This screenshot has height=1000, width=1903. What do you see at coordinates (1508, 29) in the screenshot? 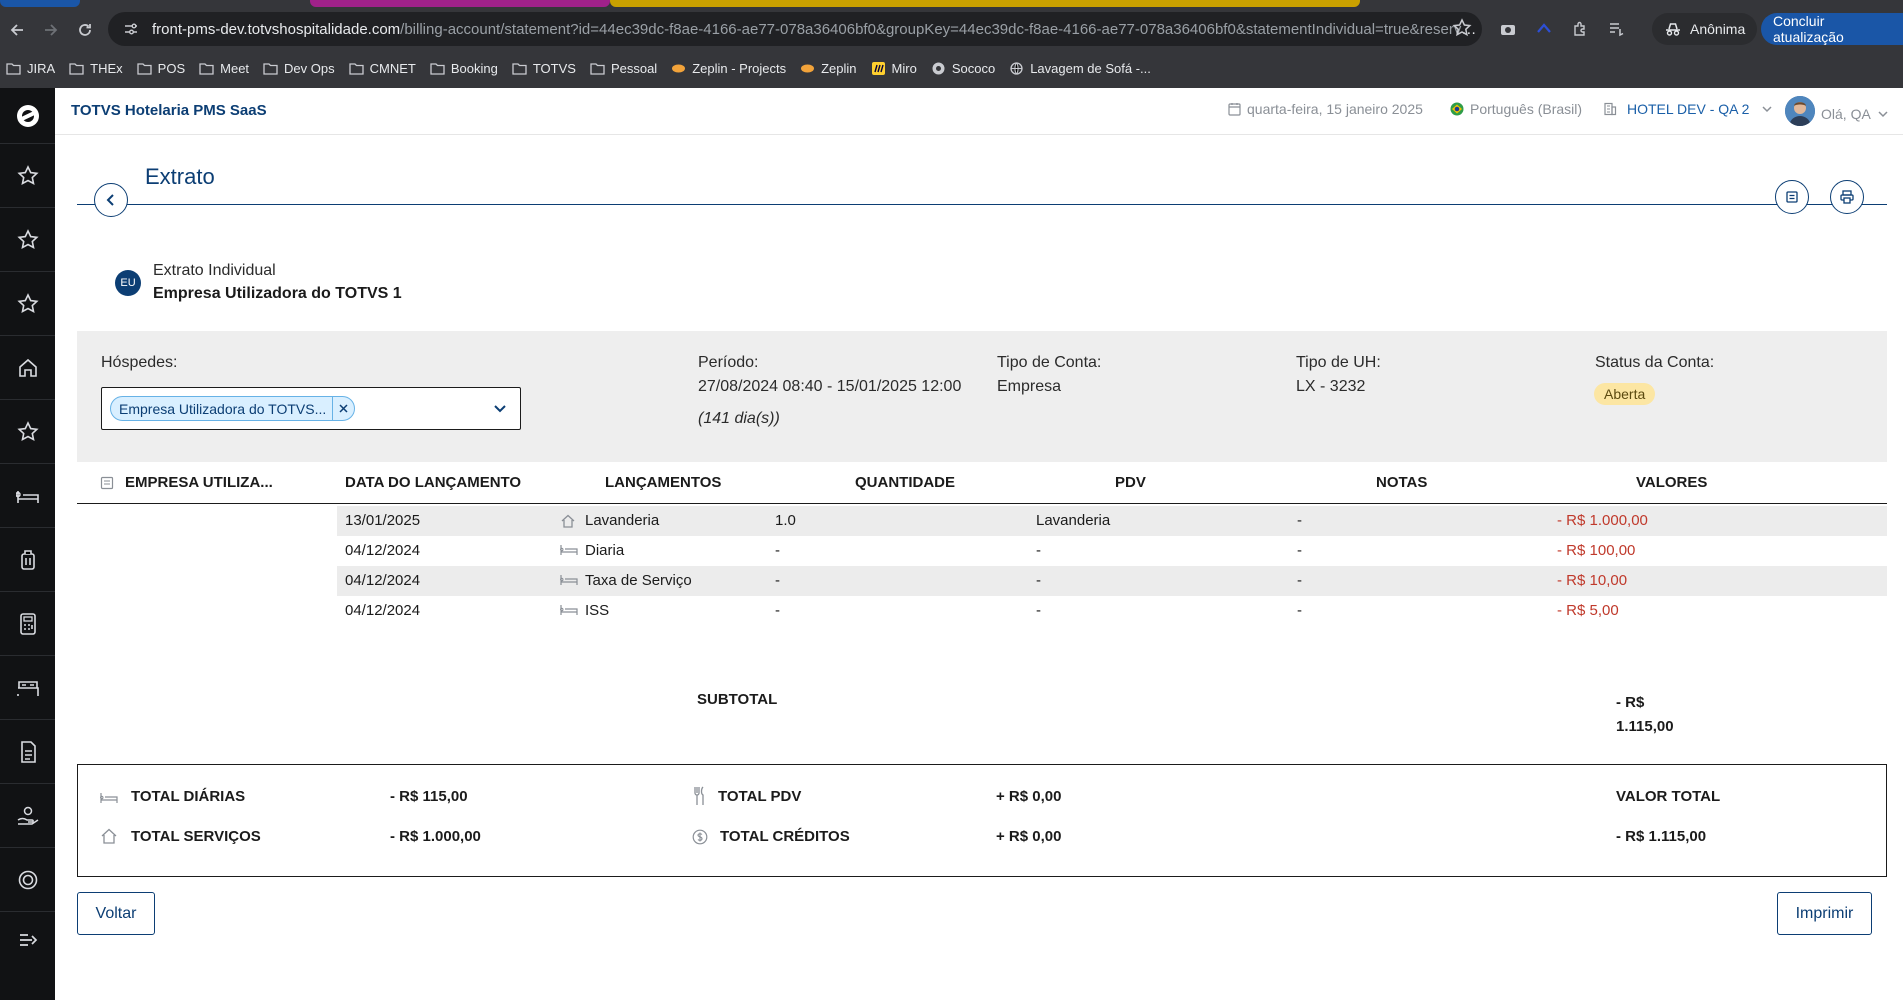
I see `camera-icon` at bounding box center [1508, 29].